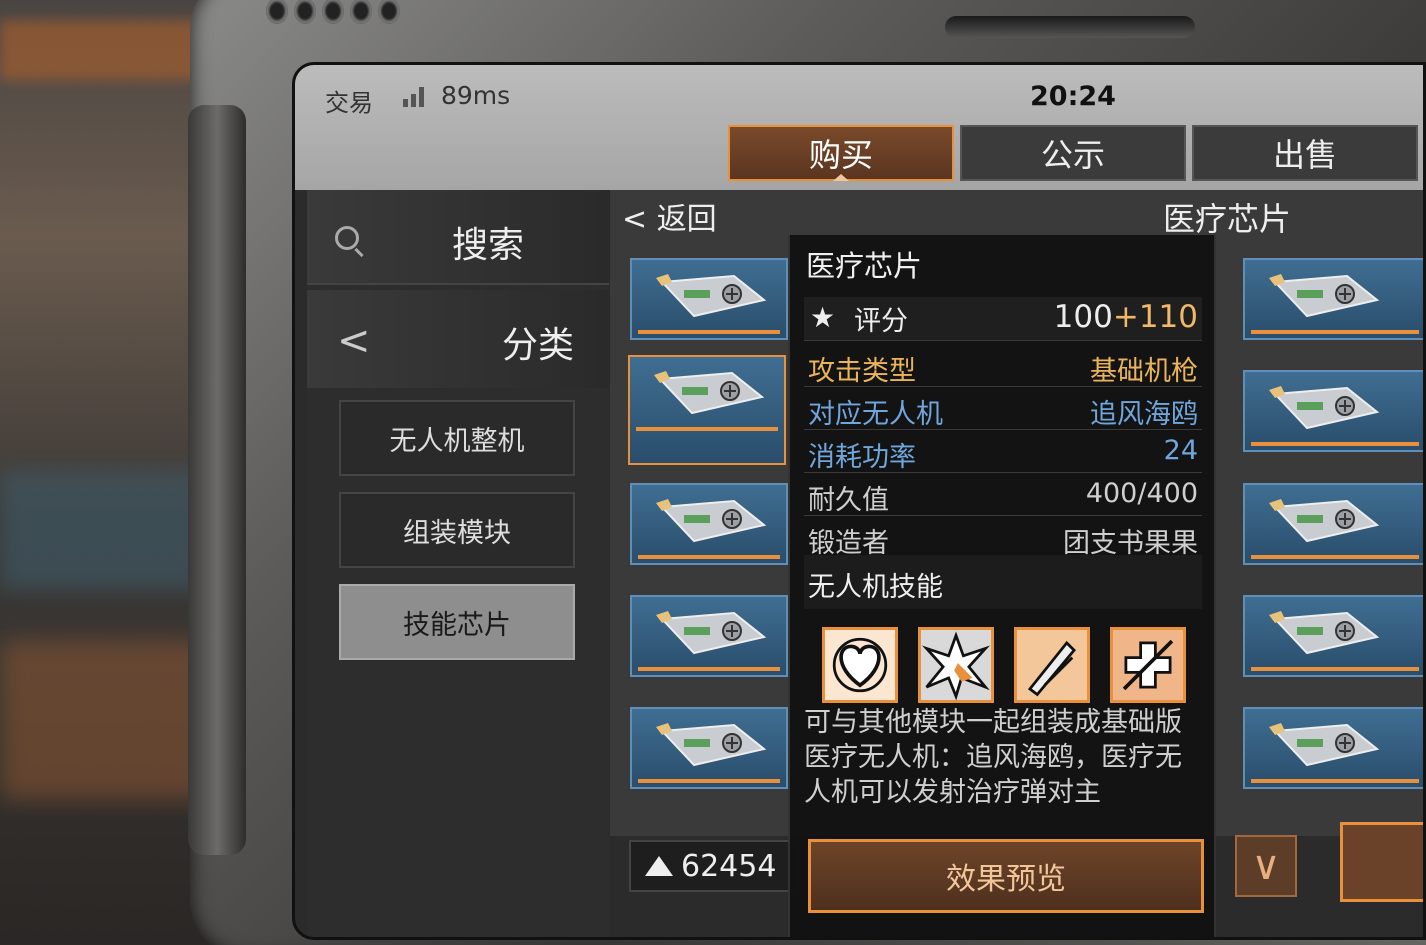 Image resolution: width=1426 pixels, height=945 pixels. I want to click on back-label: 返回, so click(686, 219).